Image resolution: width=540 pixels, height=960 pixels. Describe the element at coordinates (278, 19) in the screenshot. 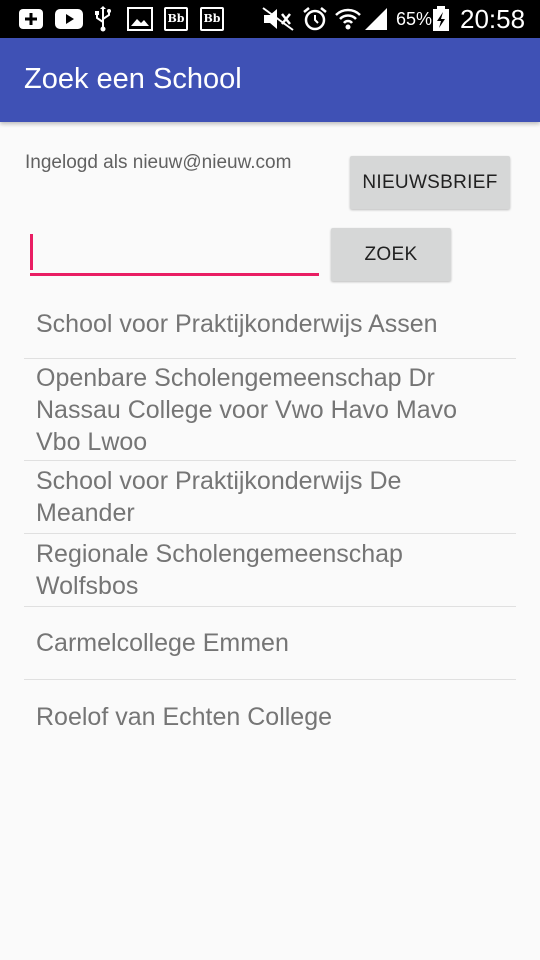

I see `mute-icon` at that location.